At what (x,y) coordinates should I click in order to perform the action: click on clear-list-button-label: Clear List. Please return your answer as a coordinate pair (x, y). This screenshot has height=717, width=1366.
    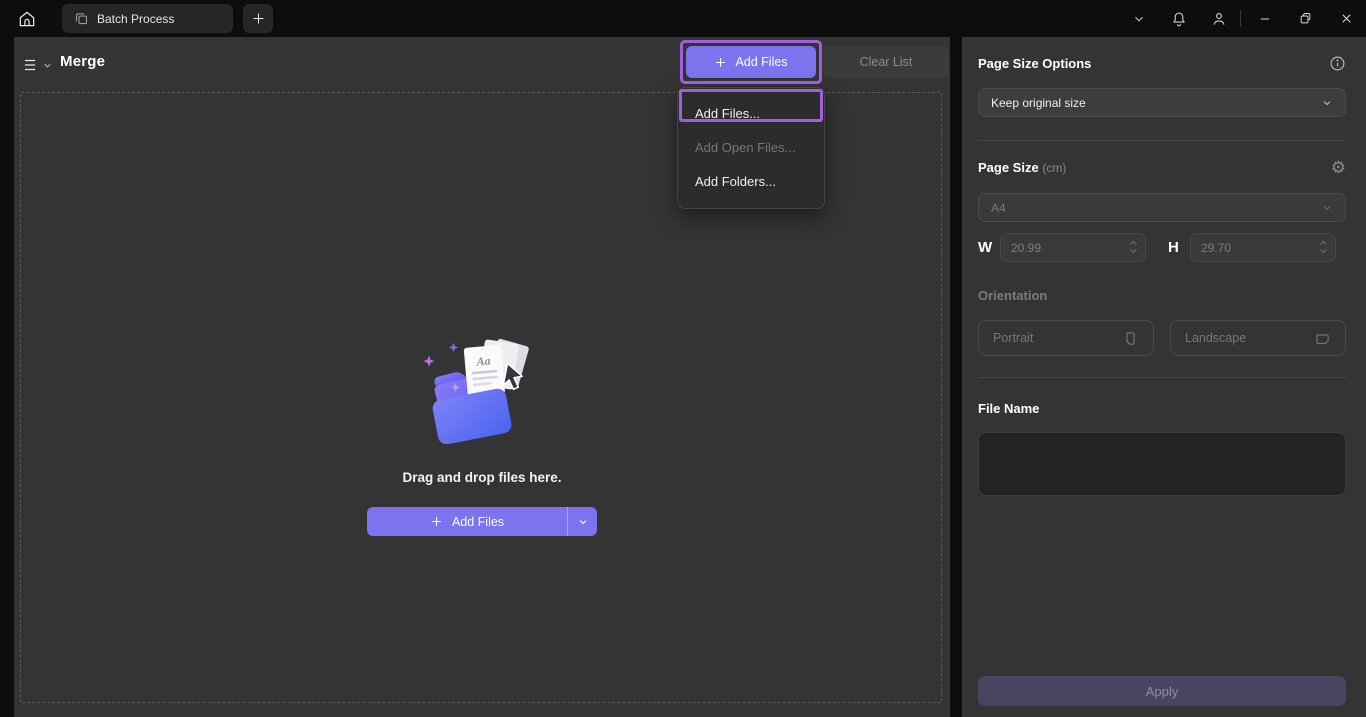
    Looking at the image, I should click on (886, 62).